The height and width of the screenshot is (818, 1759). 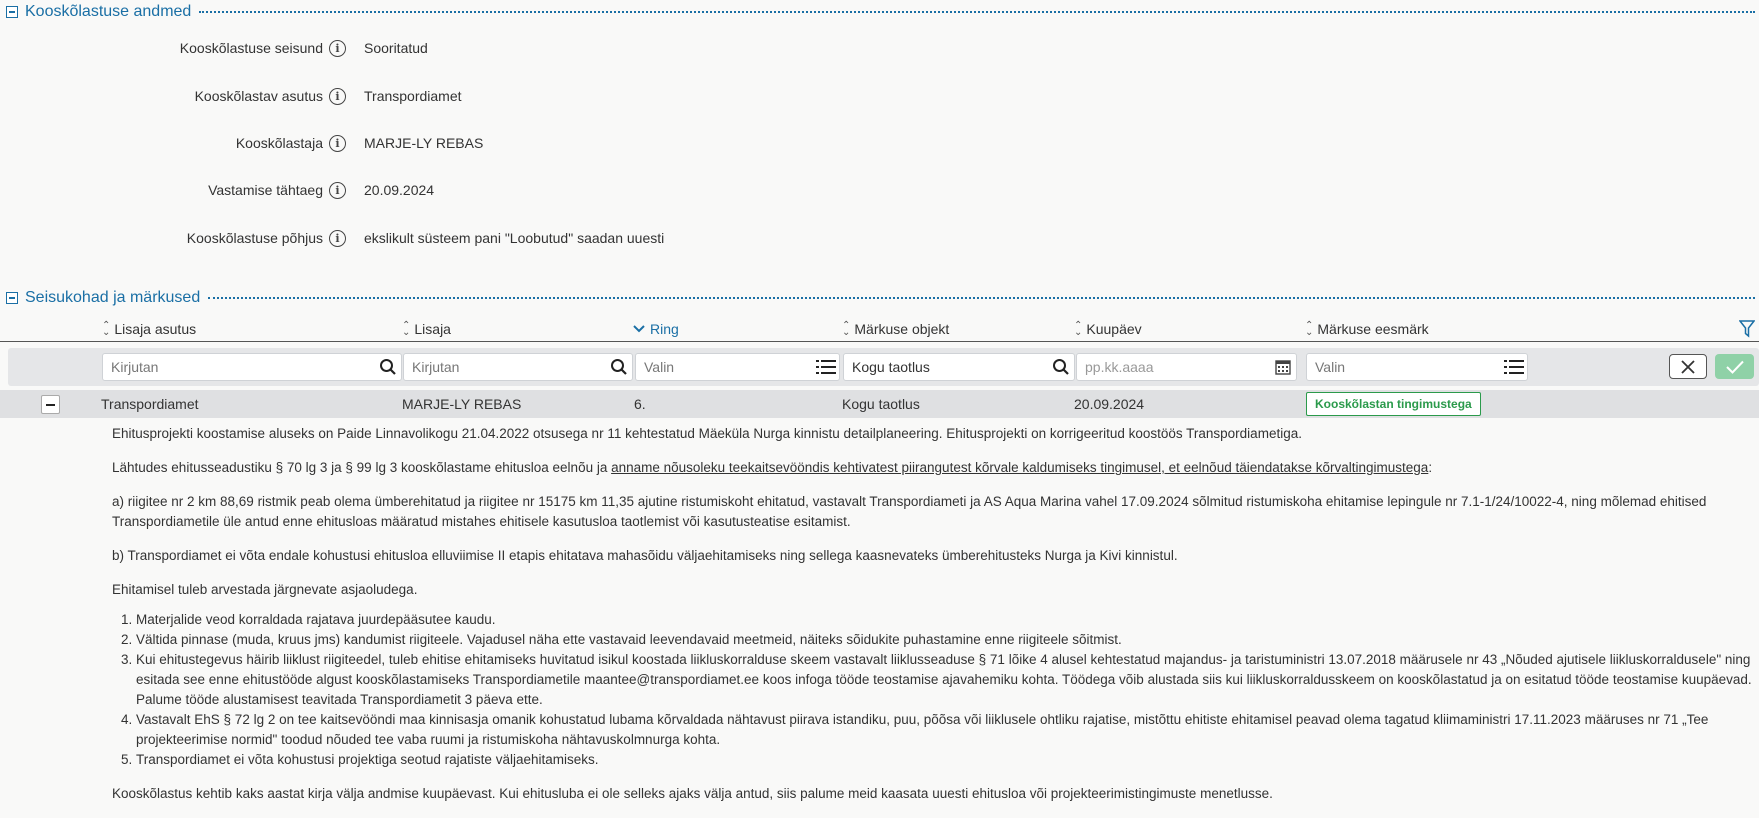 I want to click on column-header-date: ⌃ ⌄ Kuupäev, so click(x=1108, y=329).